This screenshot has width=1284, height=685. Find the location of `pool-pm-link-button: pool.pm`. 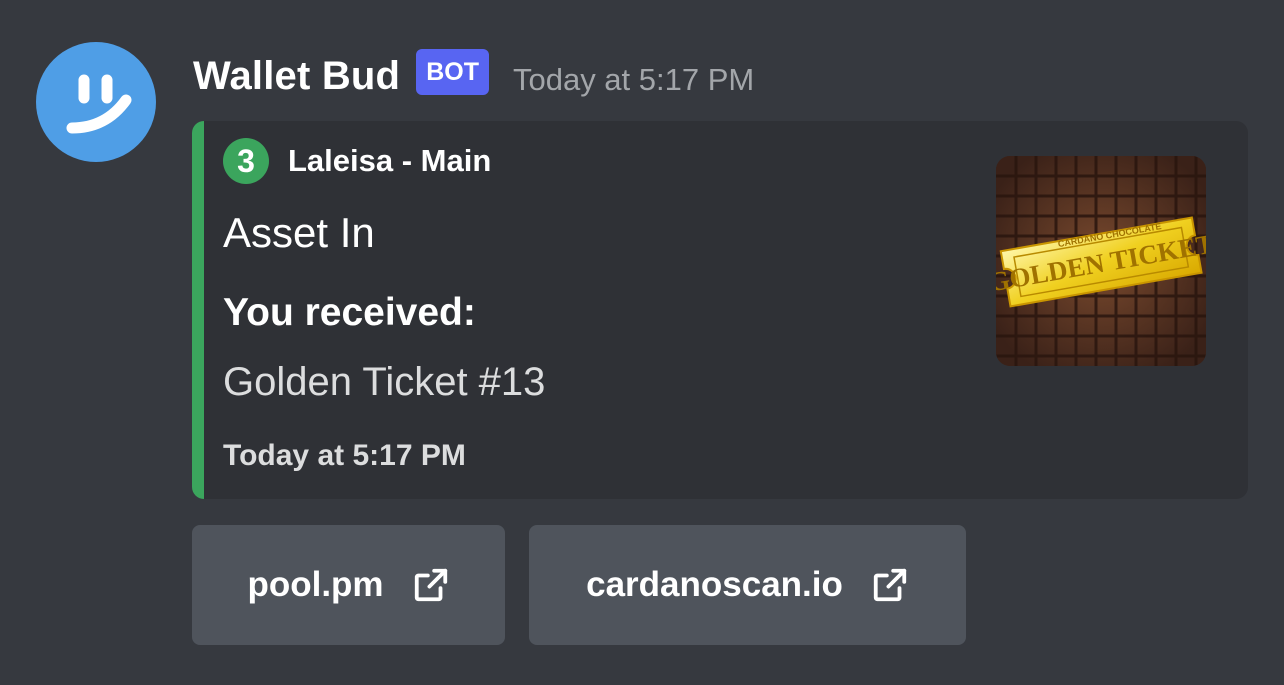

pool-pm-link-button: pool.pm is located at coordinates (348, 585).